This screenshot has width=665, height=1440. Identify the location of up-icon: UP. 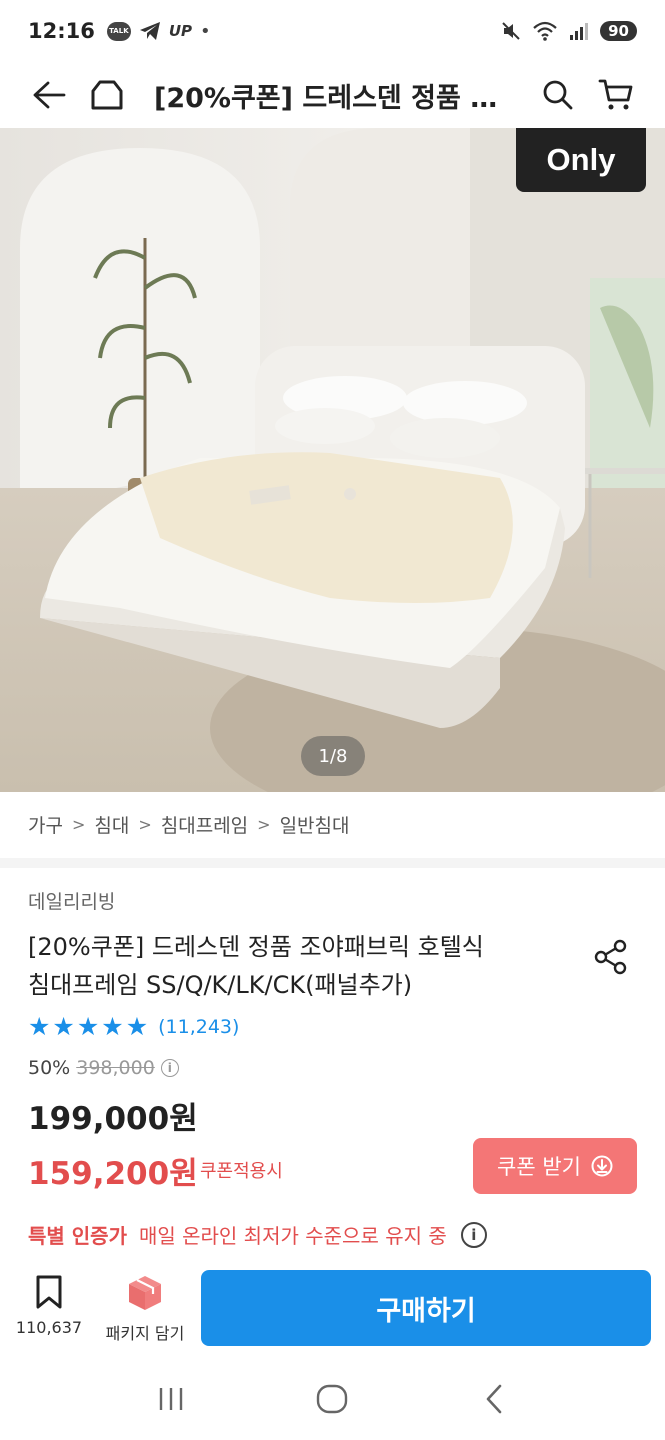
(180, 31).